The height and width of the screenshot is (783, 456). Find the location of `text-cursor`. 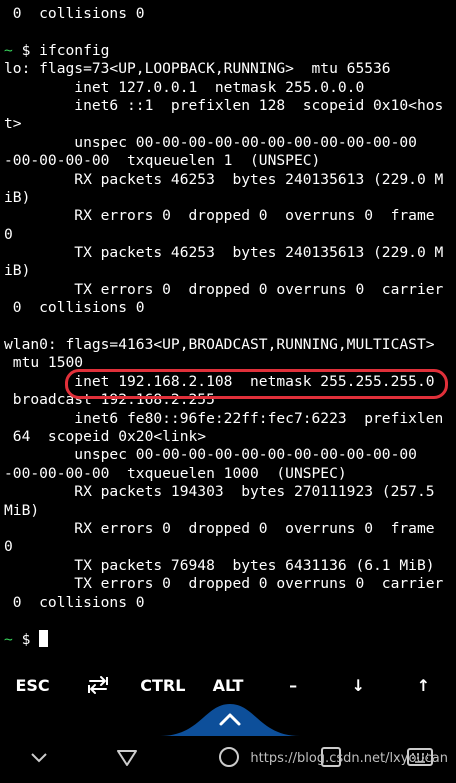

text-cursor is located at coordinates (44, 639).